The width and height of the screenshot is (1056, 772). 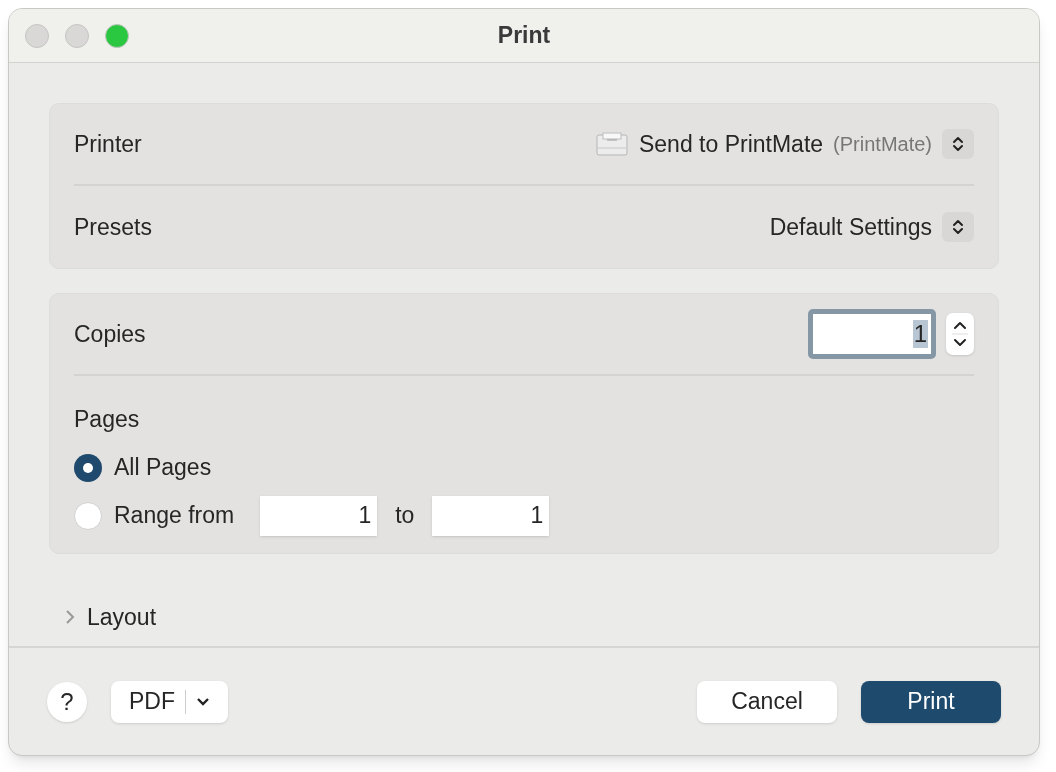 I want to click on pages-label: Pages, so click(x=107, y=419).